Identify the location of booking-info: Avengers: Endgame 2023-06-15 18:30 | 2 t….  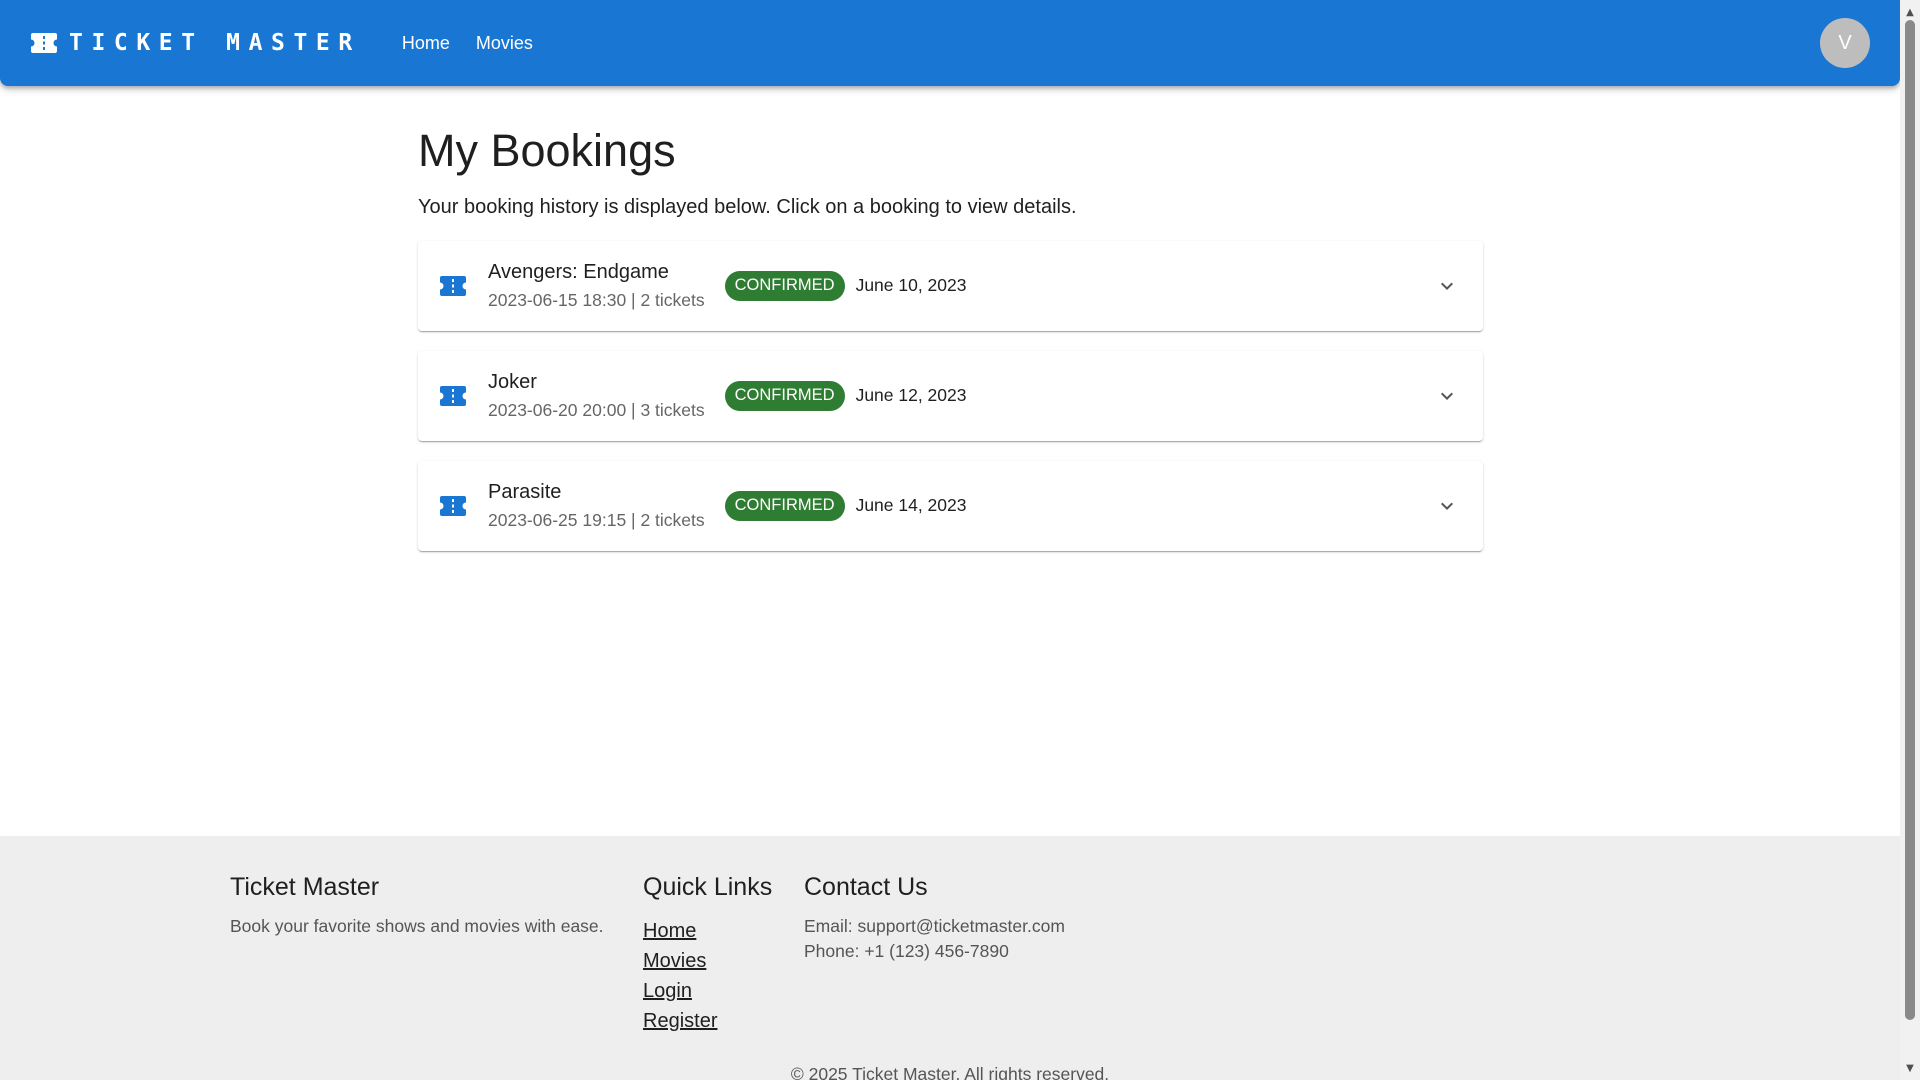
(596, 285).